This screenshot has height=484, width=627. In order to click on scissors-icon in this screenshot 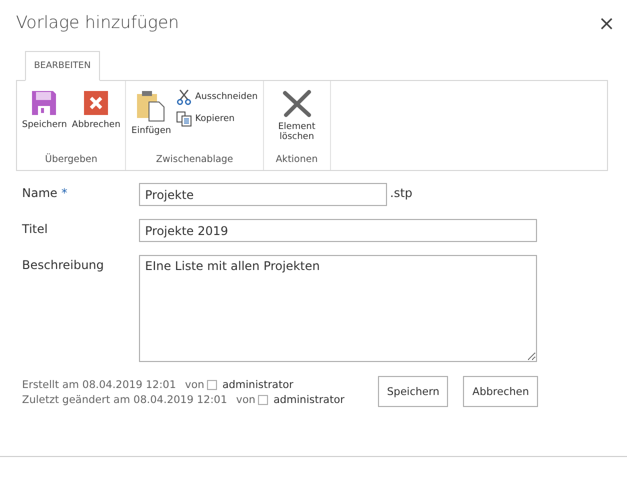, I will do `click(184, 97)`.